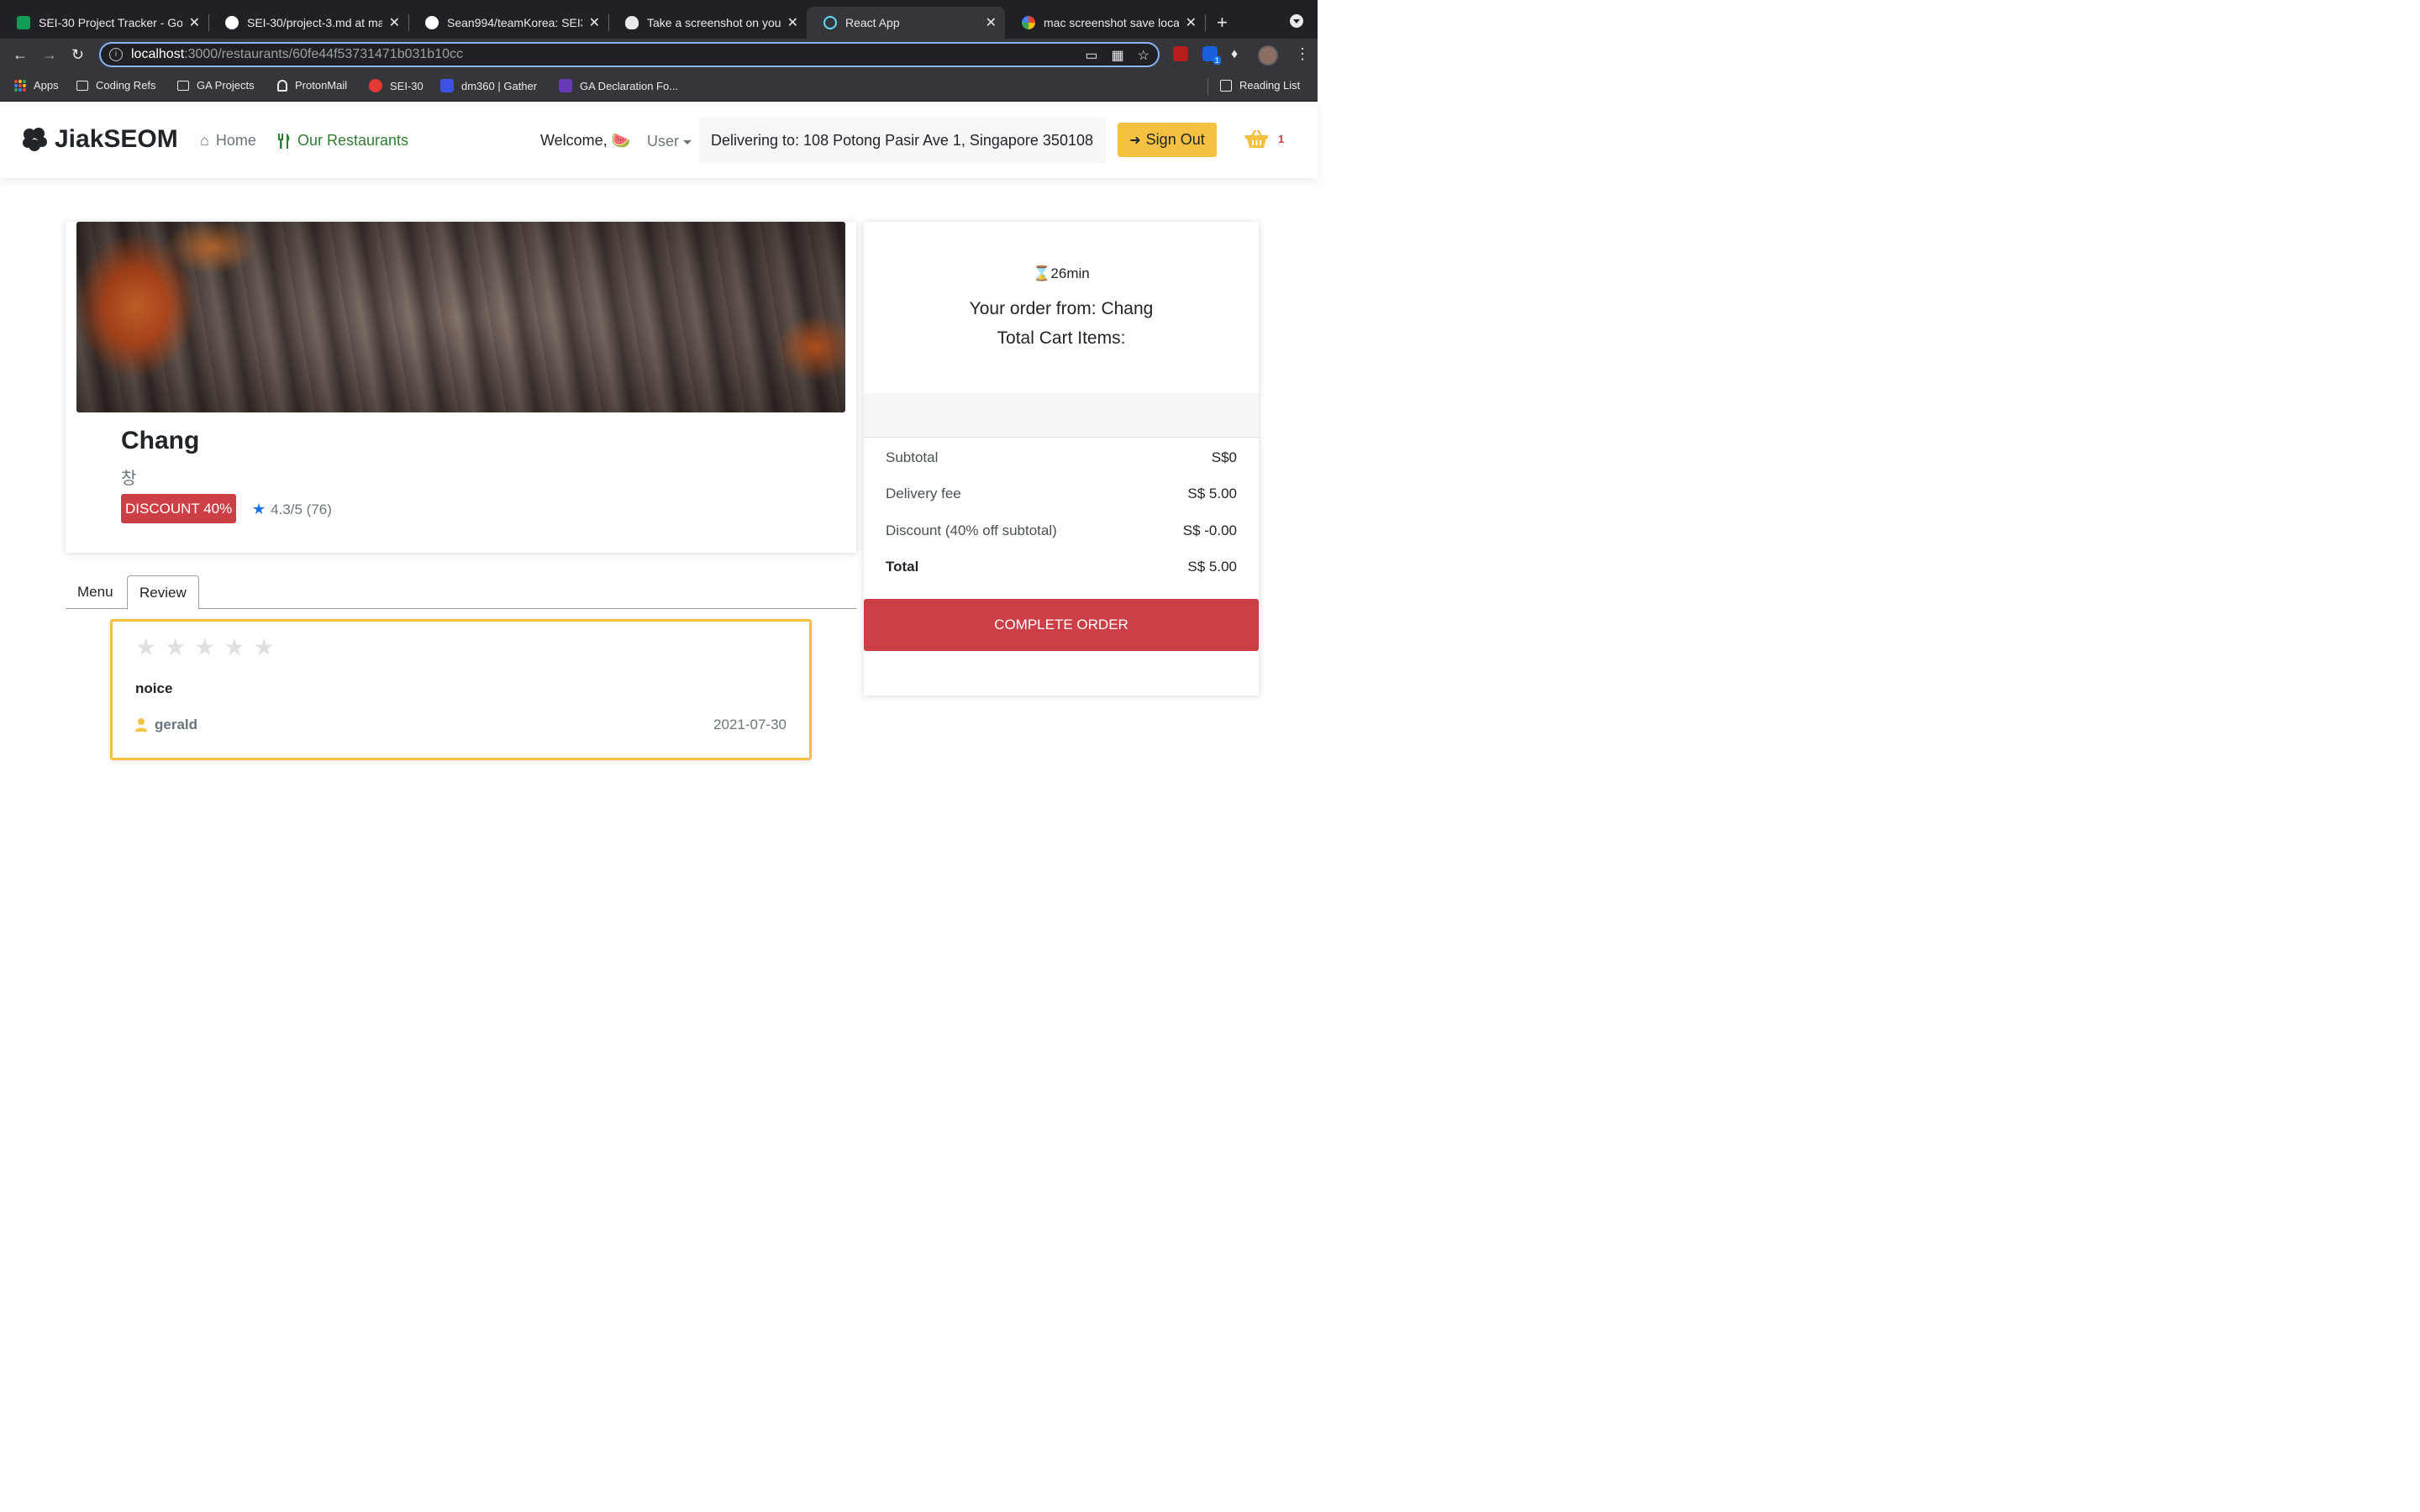 The image size is (2420, 1512). I want to click on caret-down-icon, so click(688, 141).